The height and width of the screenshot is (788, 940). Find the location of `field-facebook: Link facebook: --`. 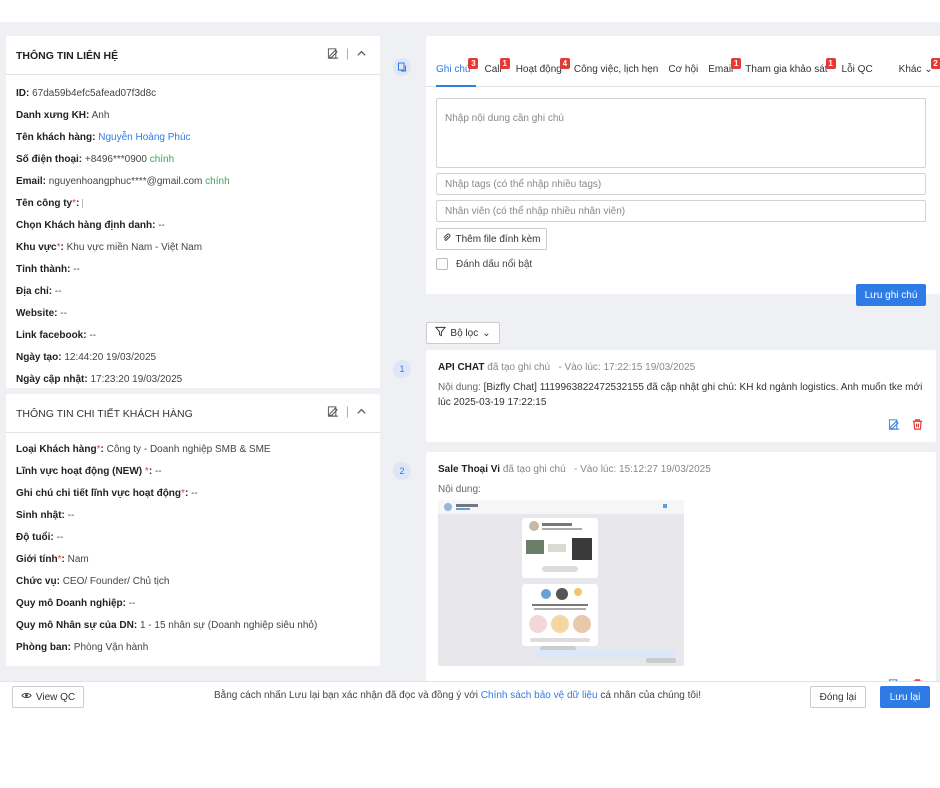

field-facebook: Link facebook: -- is located at coordinates (56, 335).